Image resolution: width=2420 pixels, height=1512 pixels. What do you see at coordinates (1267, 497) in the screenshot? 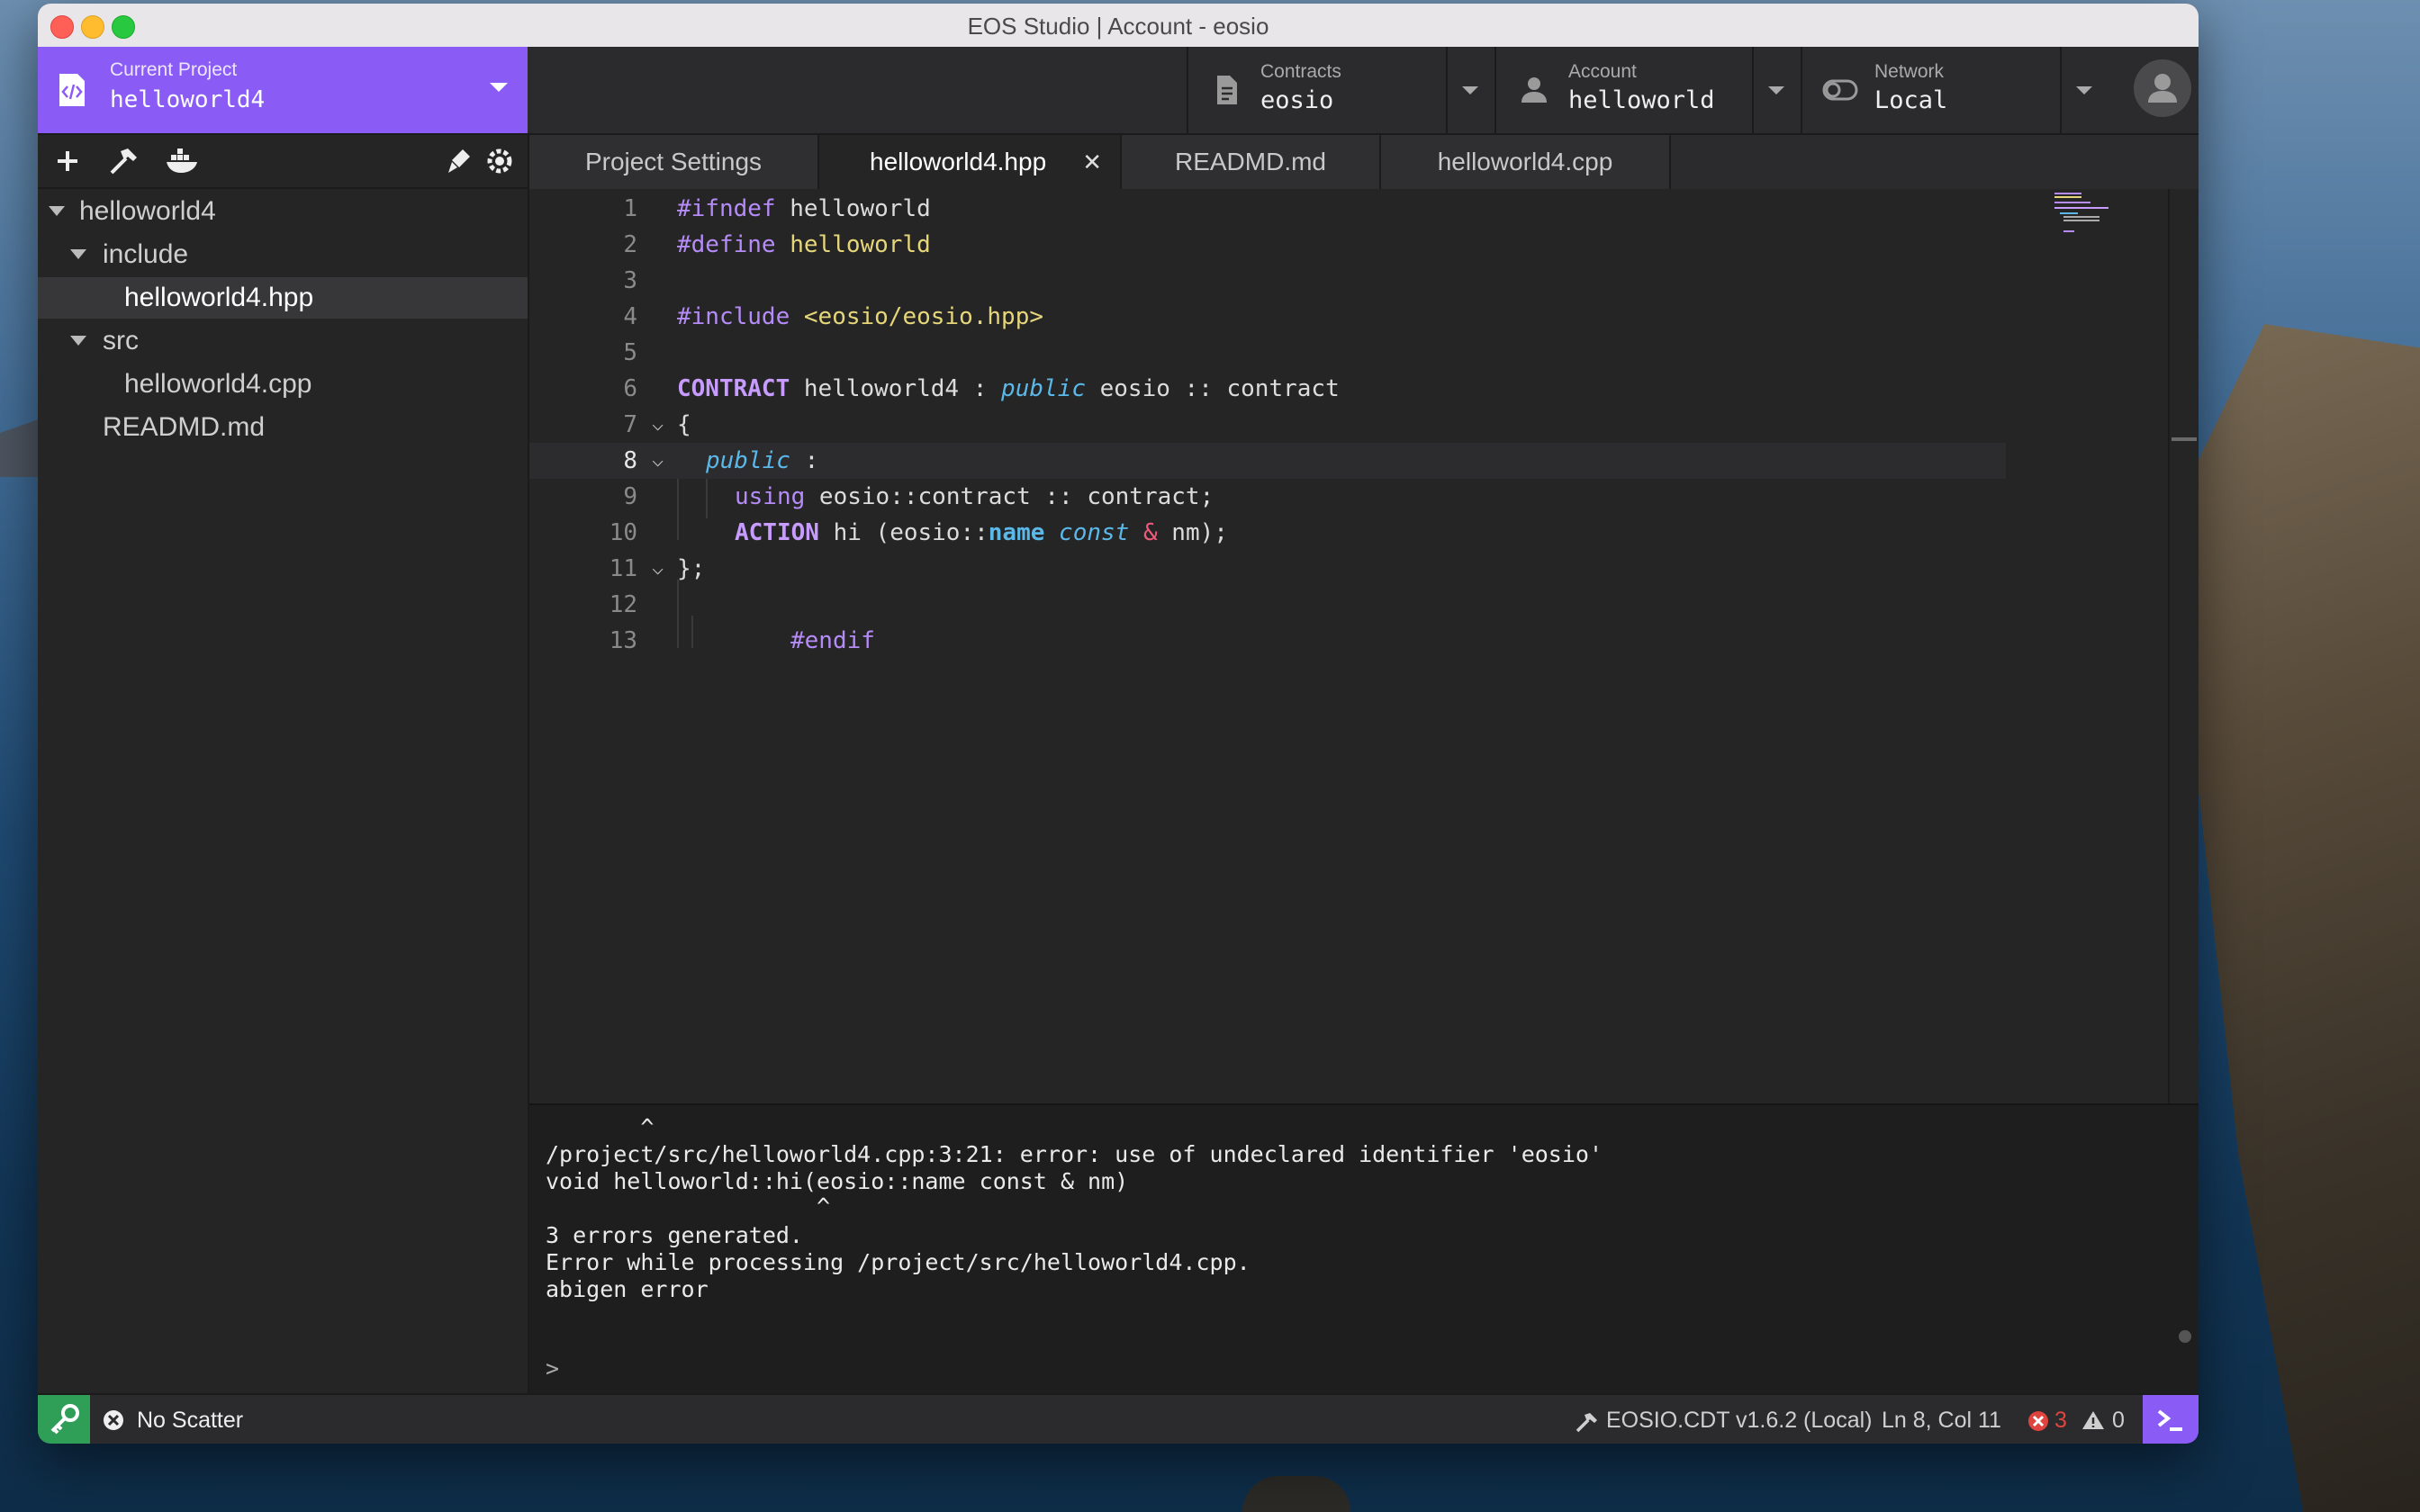
I see `code-line: 9 using eosio::contract :: contract;` at bounding box center [1267, 497].